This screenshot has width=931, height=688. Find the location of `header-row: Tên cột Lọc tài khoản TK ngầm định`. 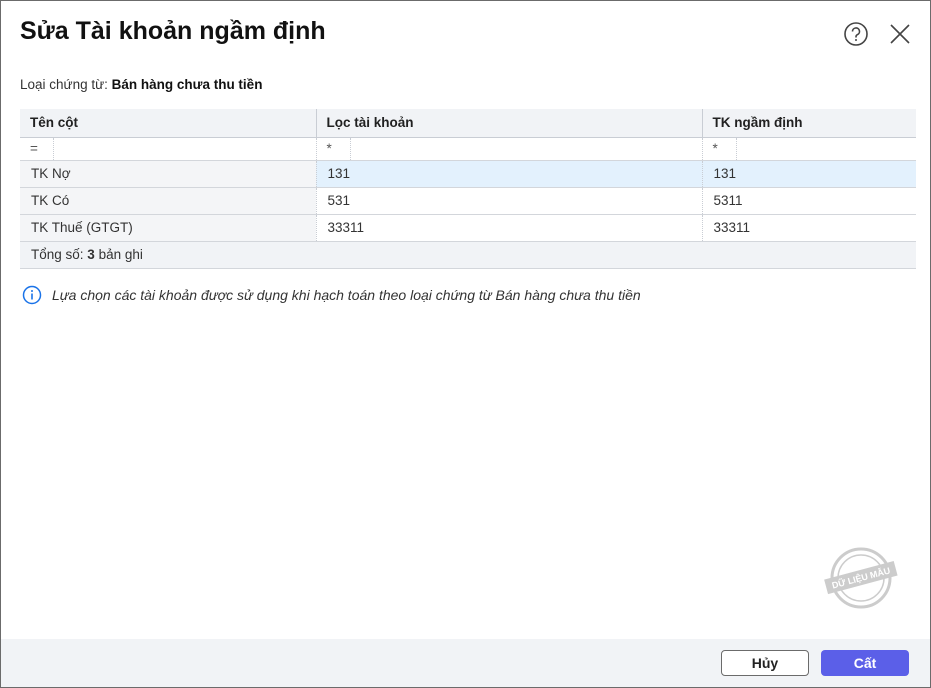

header-row: Tên cột Lọc tài khoản TK ngầm định is located at coordinates (468, 123).